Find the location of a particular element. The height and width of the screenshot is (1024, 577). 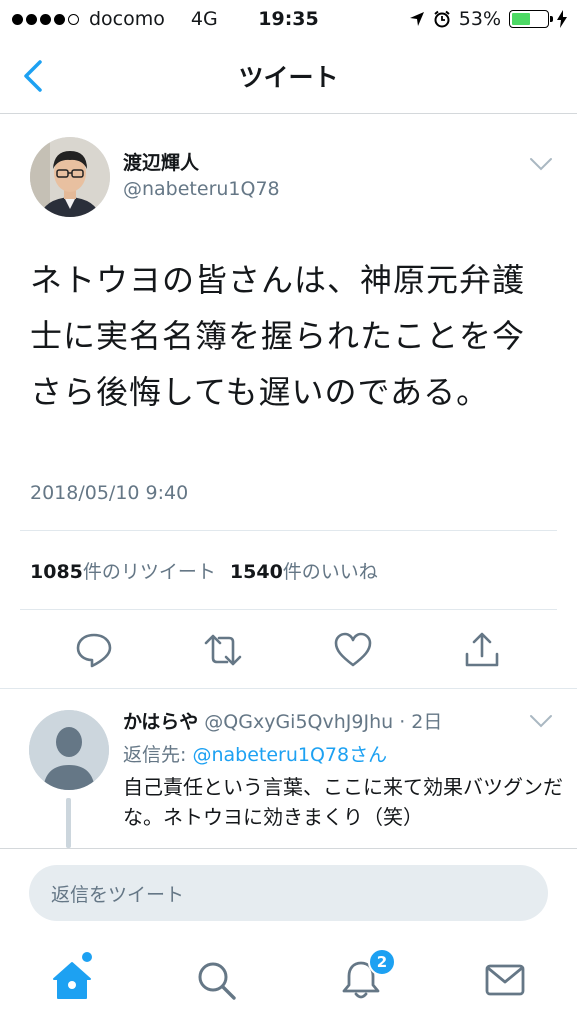

reply-to-line: 返信先: @nabeteru1Q78さん is located at coordinates (255, 753).